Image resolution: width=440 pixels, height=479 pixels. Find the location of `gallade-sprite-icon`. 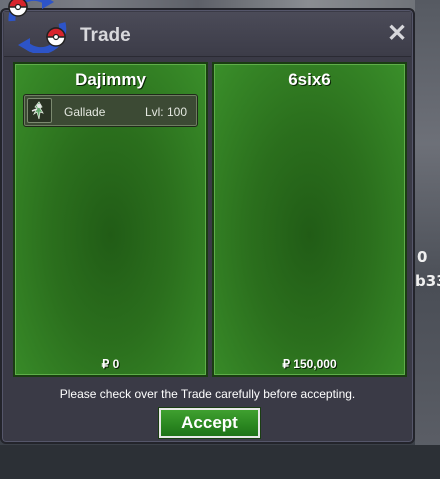

gallade-sprite-icon is located at coordinates (39, 110).